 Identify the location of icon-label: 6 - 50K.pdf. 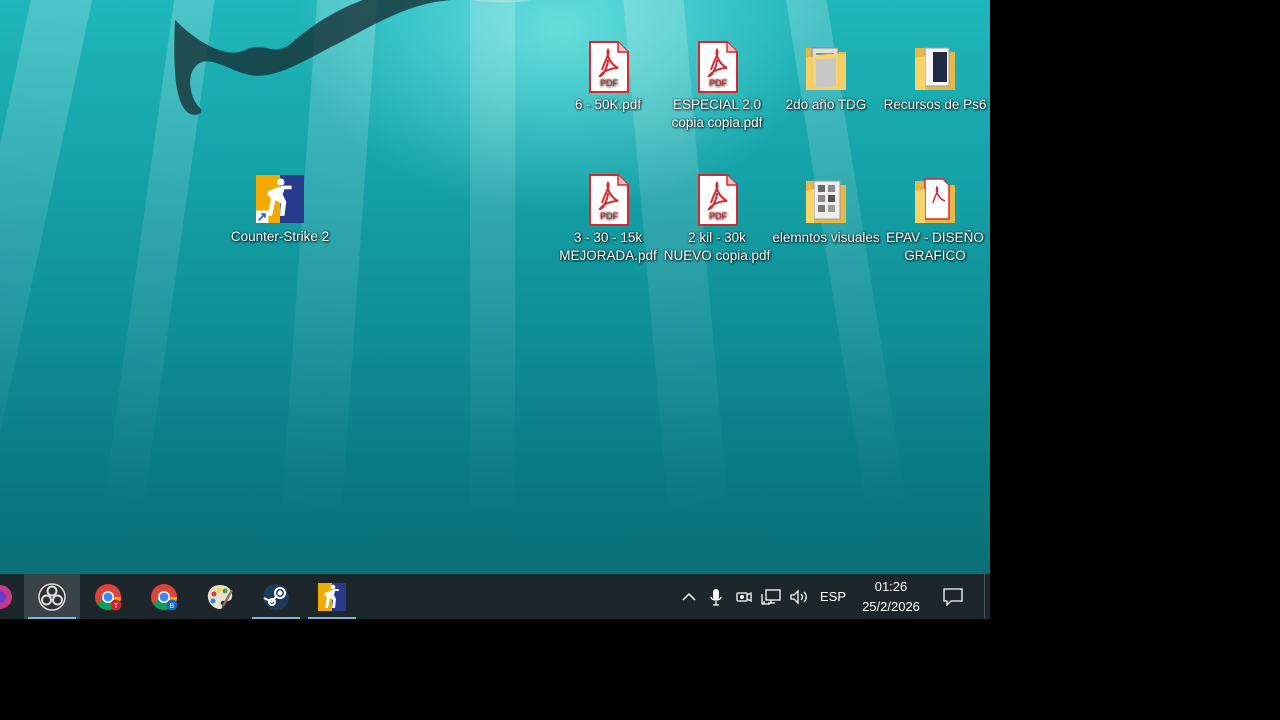
(608, 104).